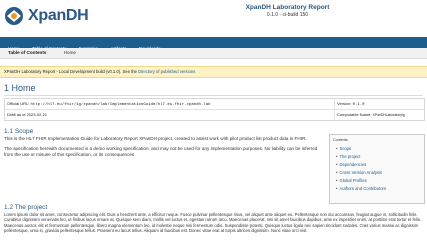 The width and height of the screenshot is (427, 243). Describe the element at coordinates (361, 189) in the screenshot. I see `toc-item-authors: • Authors and Contributors` at that location.